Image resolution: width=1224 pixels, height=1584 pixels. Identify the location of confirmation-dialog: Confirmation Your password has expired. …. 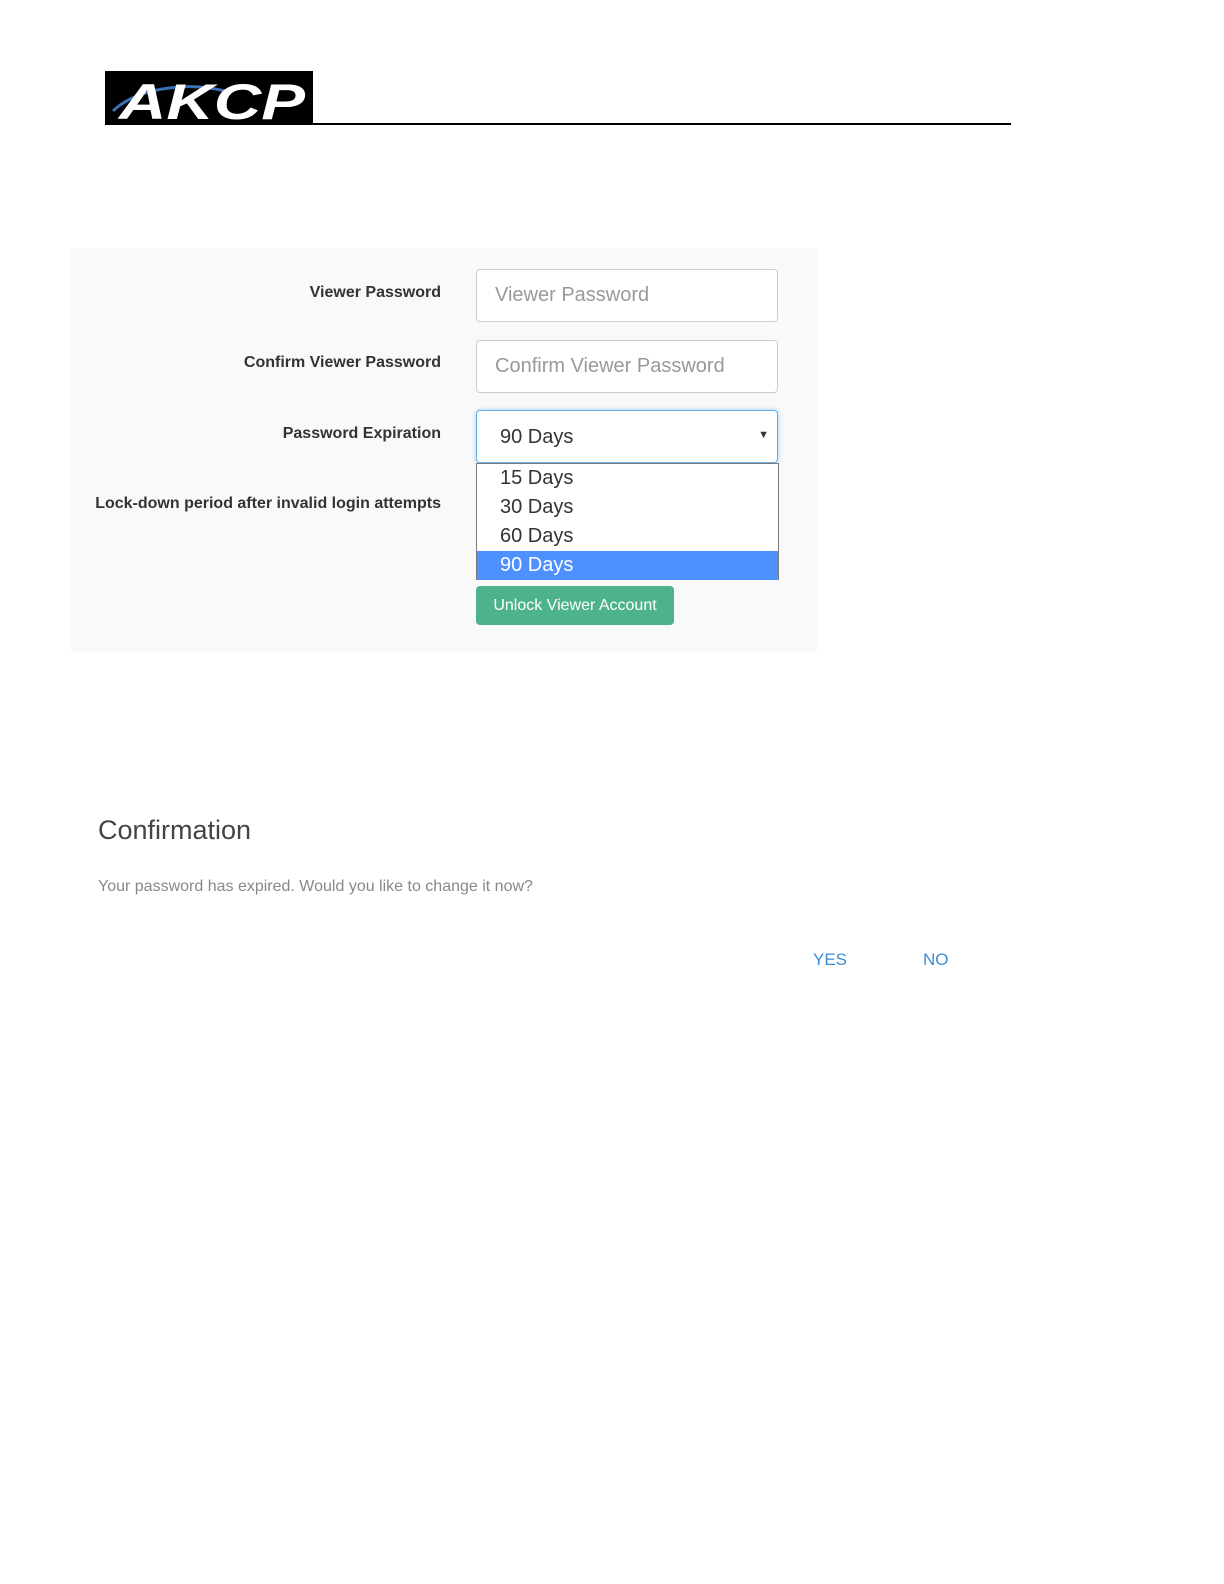
(537, 886).